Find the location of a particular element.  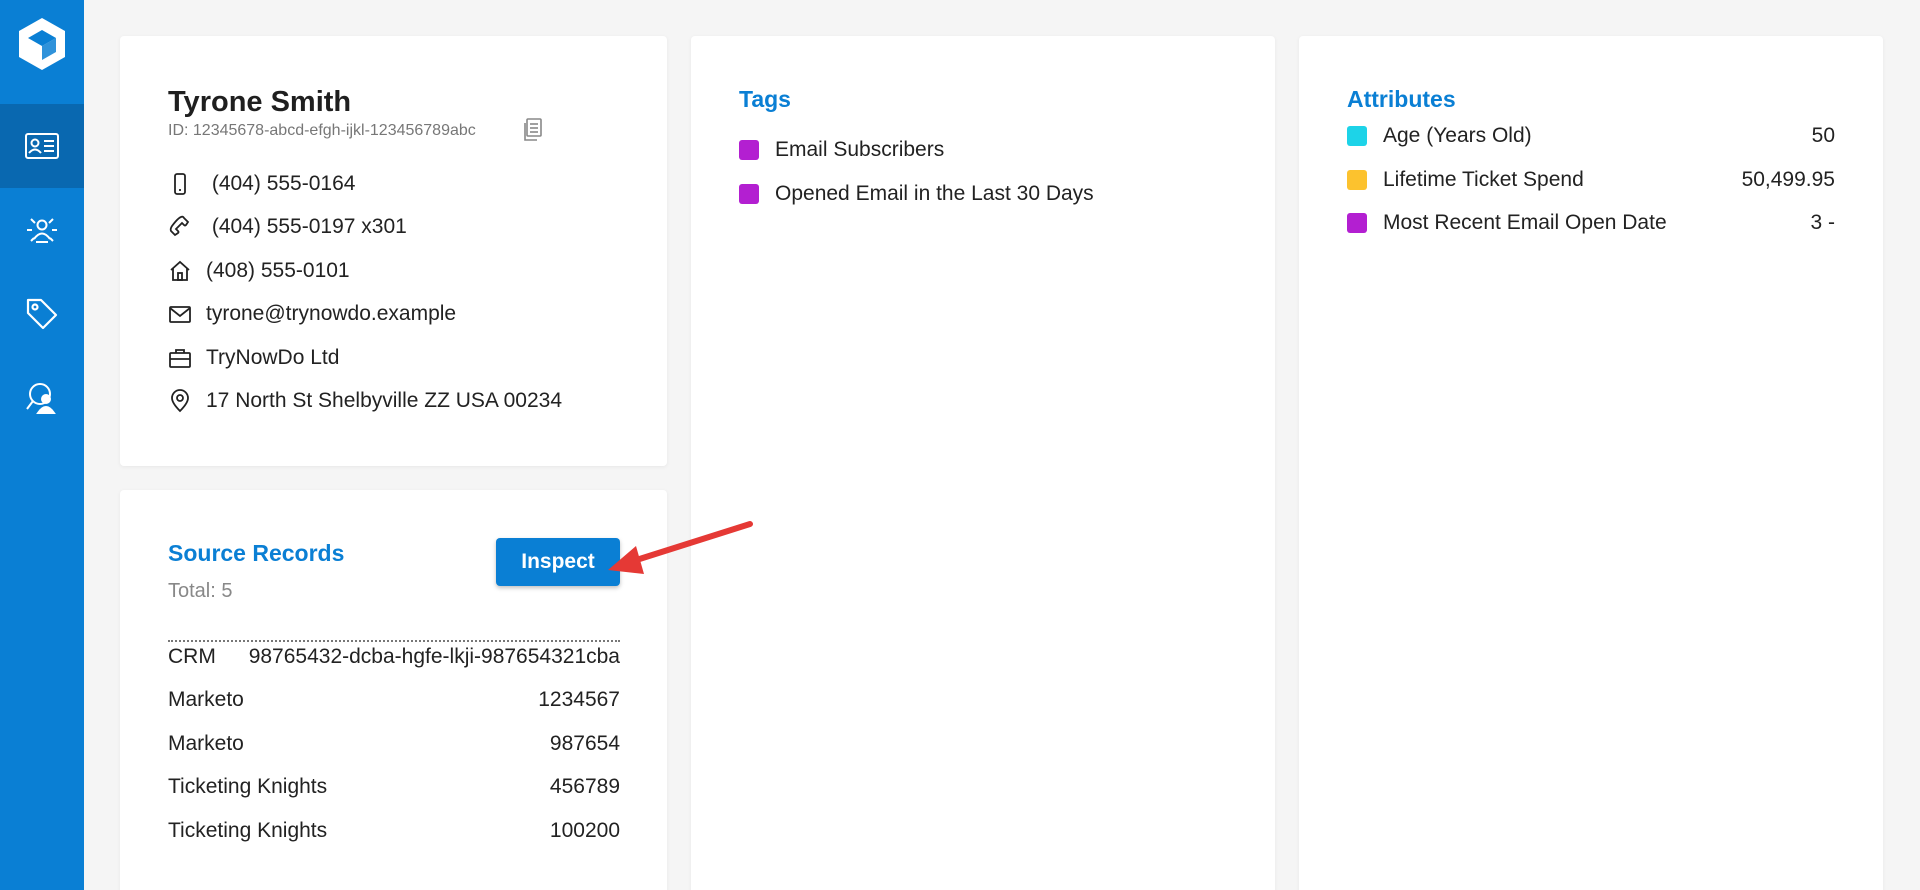

source-record-id: 456789 is located at coordinates (584, 786).